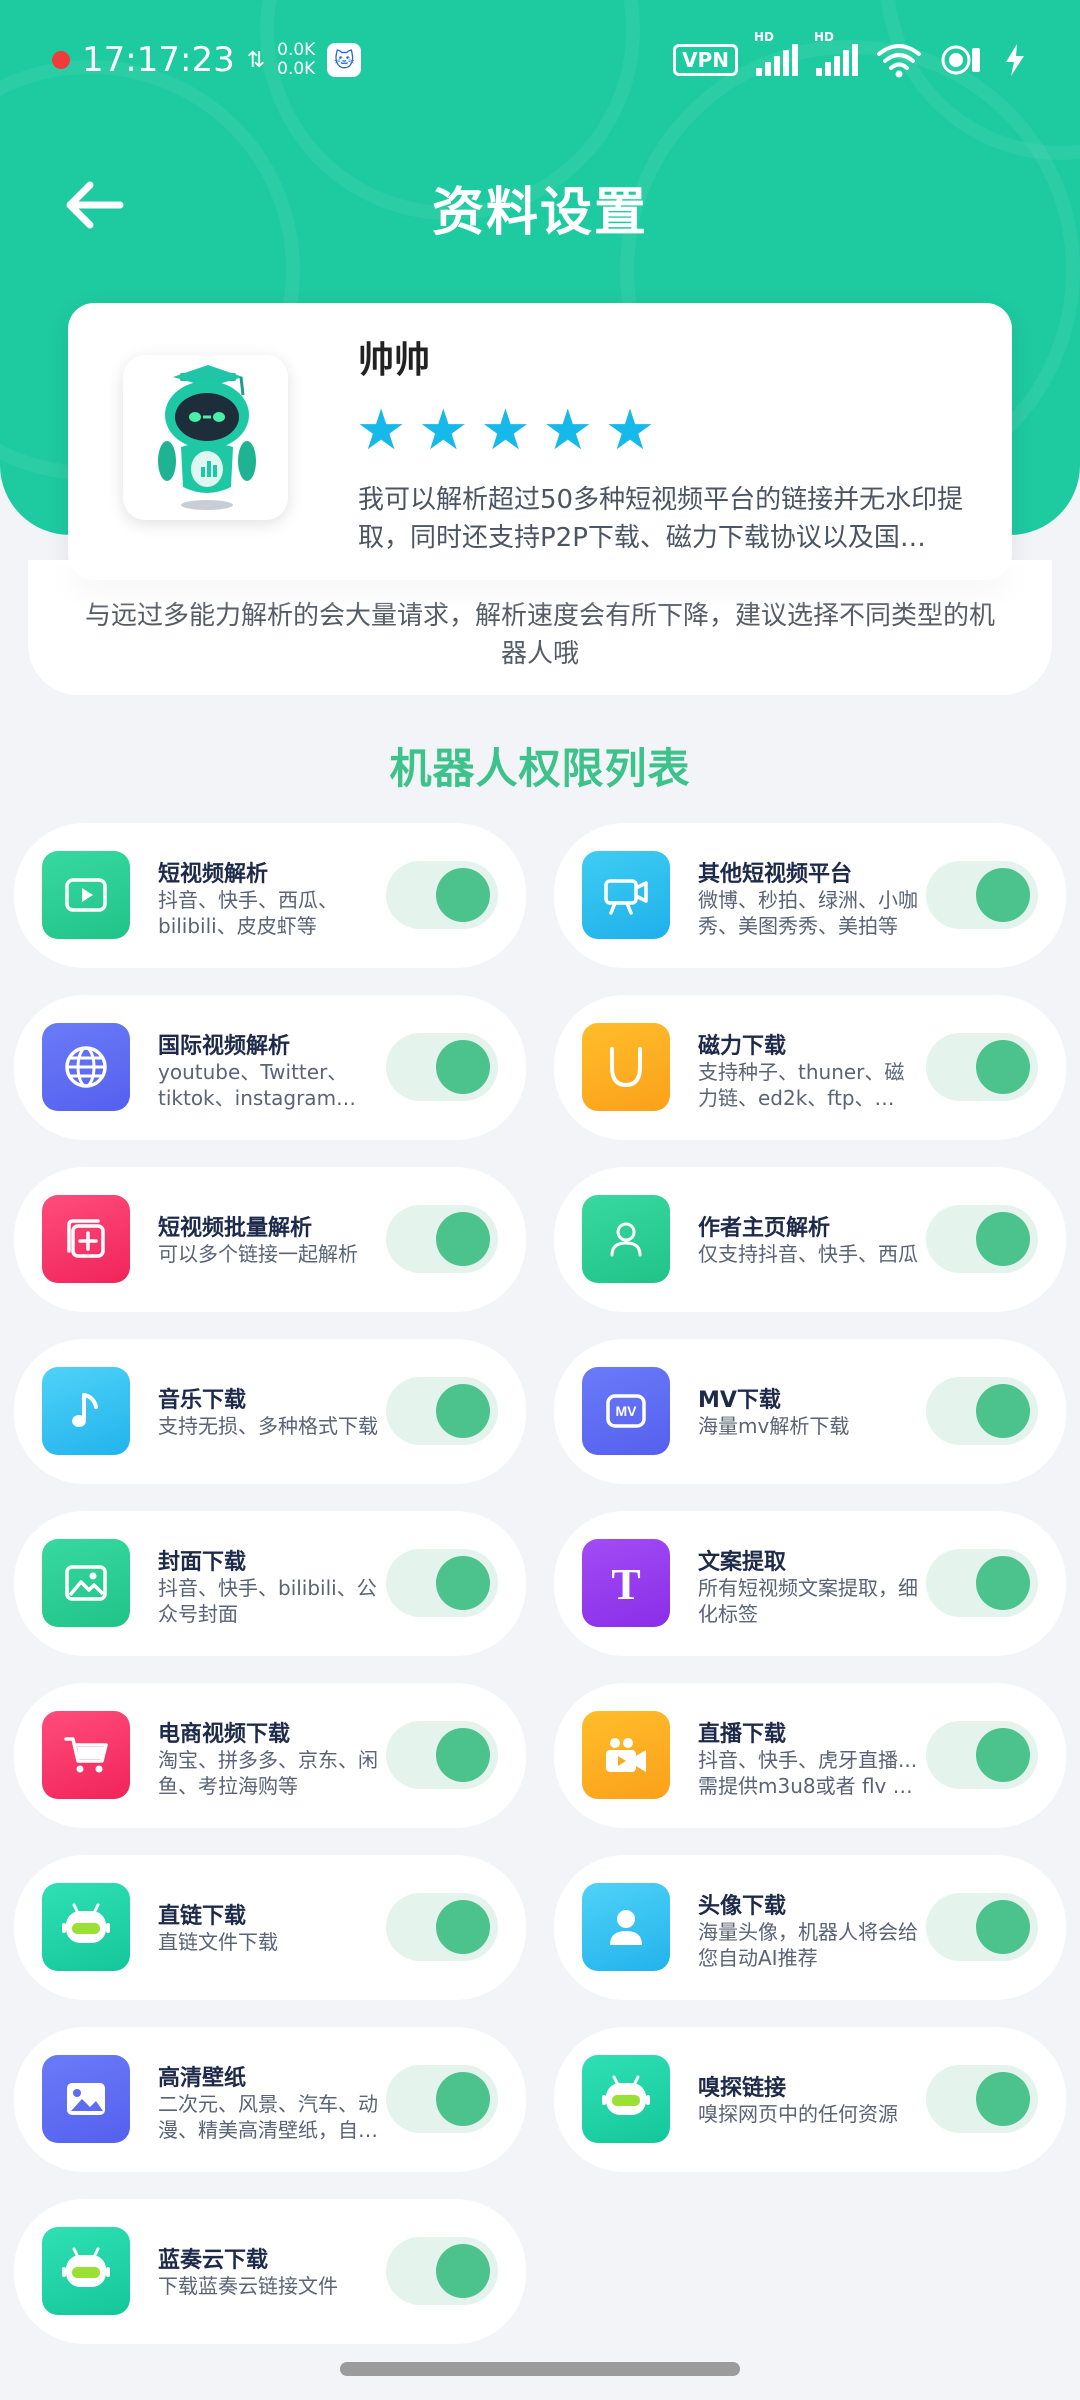 The height and width of the screenshot is (2400, 1080). What do you see at coordinates (626, 1927) in the screenshot?
I see `avatar-icon` at bounding box center [626, 1927].